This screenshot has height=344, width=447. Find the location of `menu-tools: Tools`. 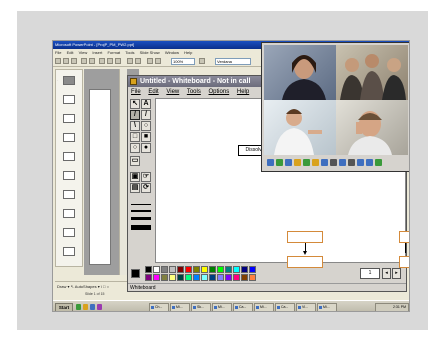

menu-tools: Tools is located at coordinates (129, 52).